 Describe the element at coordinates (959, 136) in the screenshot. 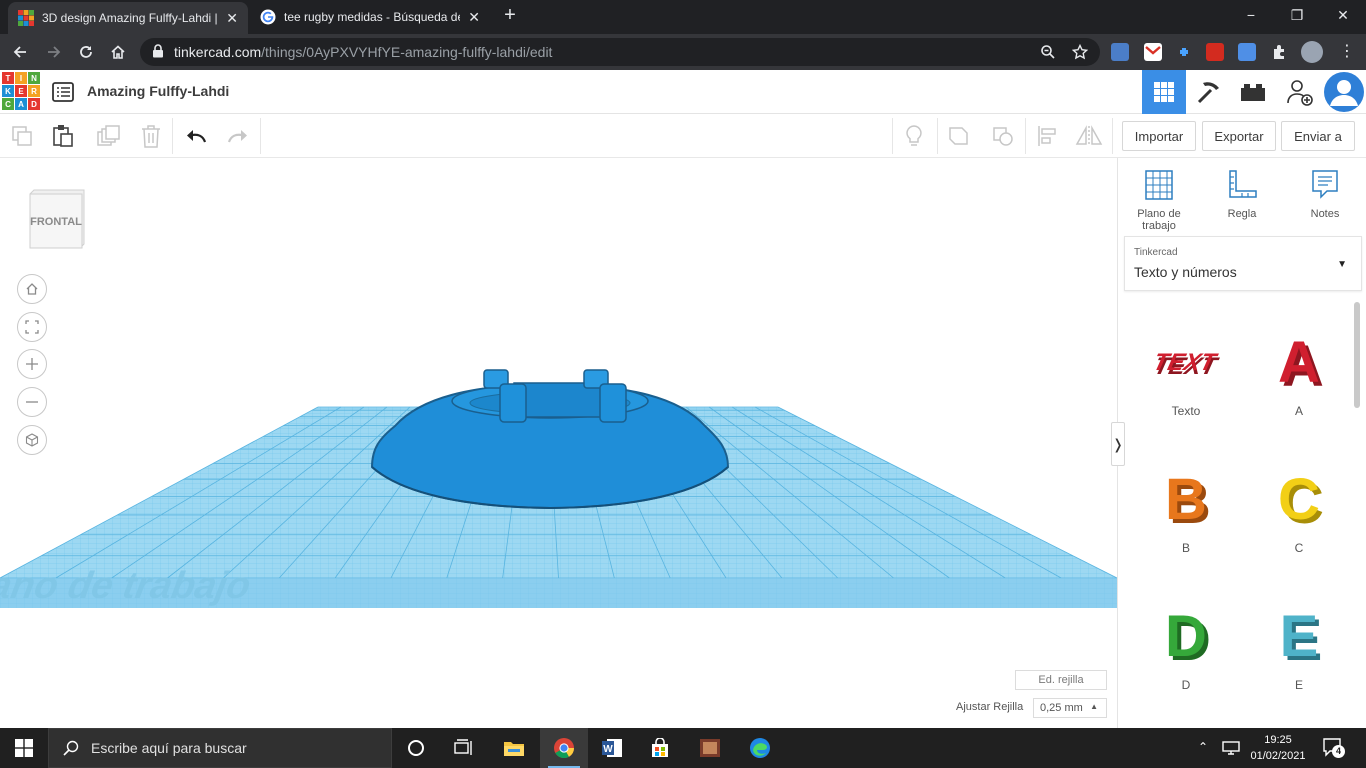

I see `group-button` at that location.